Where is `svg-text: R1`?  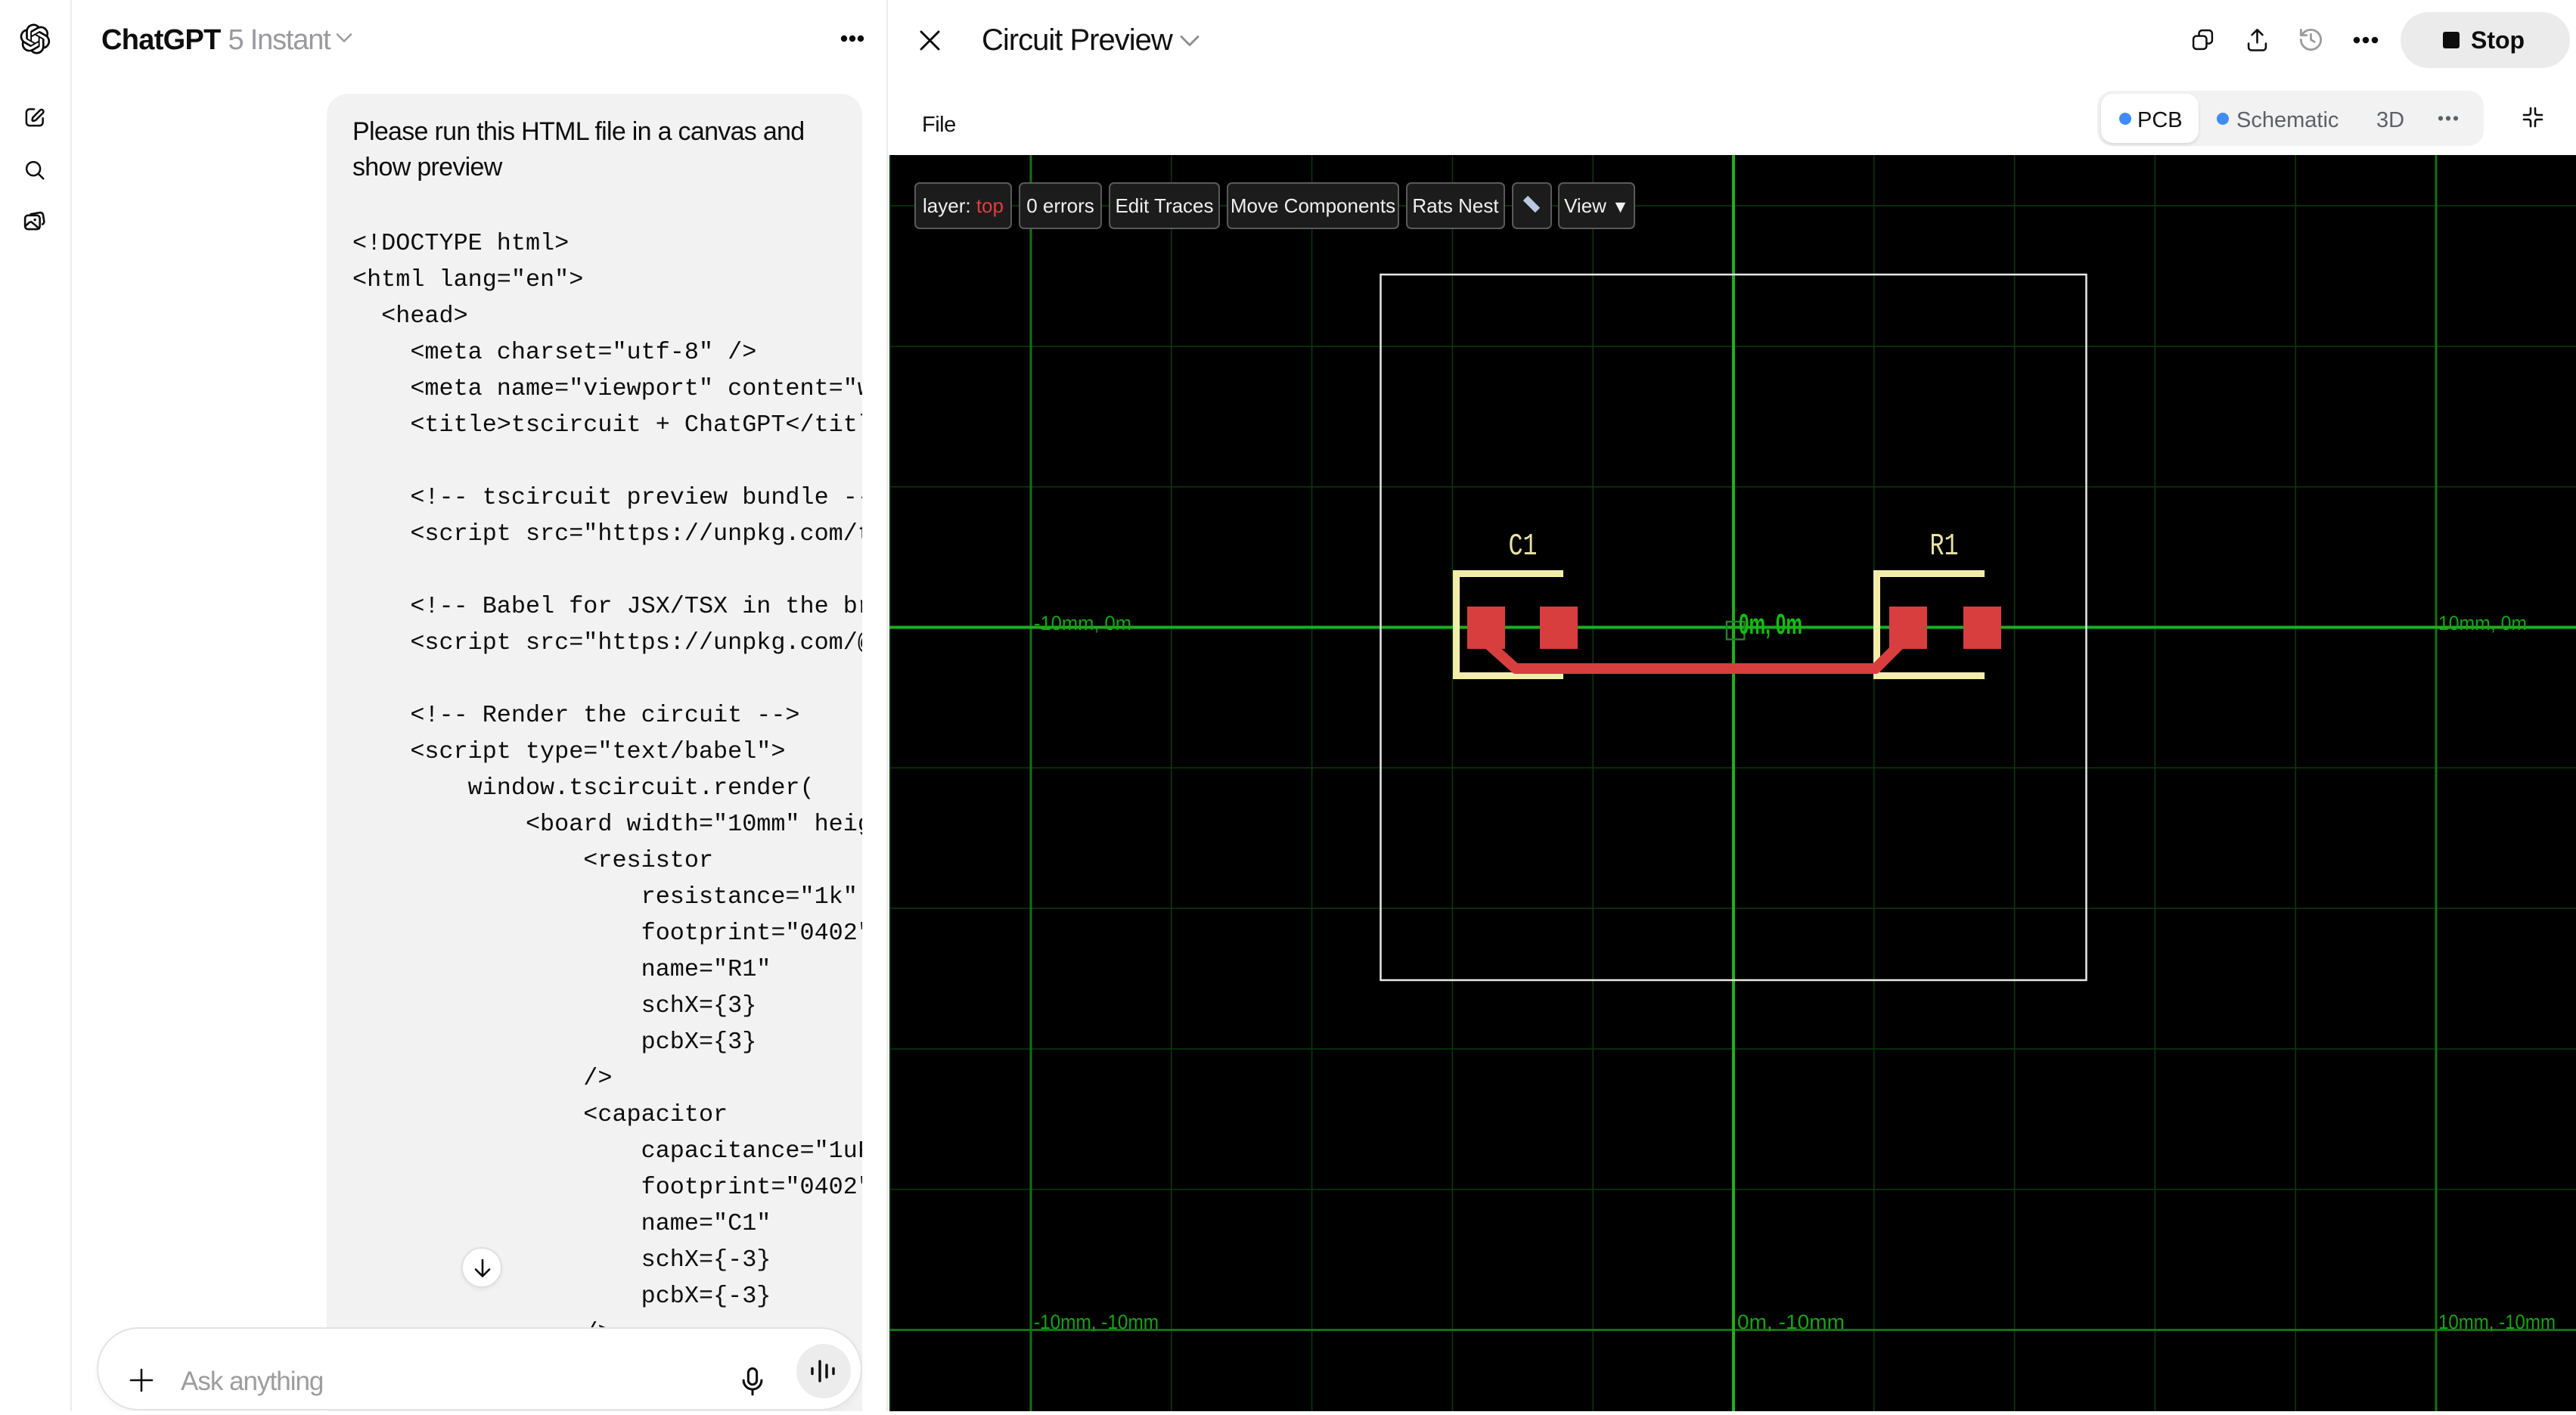 svg-text: R1 is located at coordinates (1944, 546).